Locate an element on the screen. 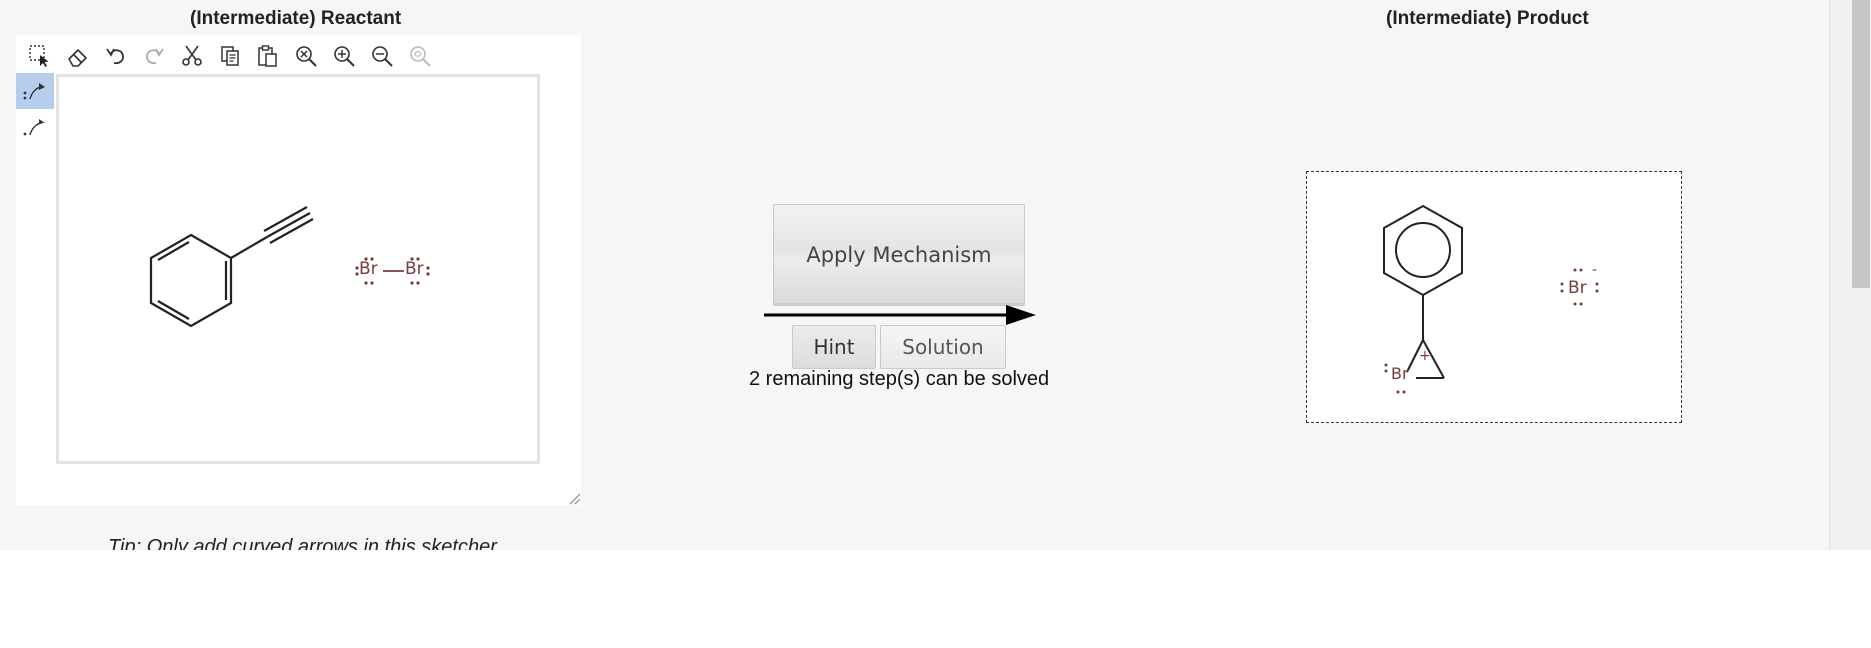 The height and width of the screenshot is (648, 1871). product-display: Br + Br - is located at coordinates (1494, 297).